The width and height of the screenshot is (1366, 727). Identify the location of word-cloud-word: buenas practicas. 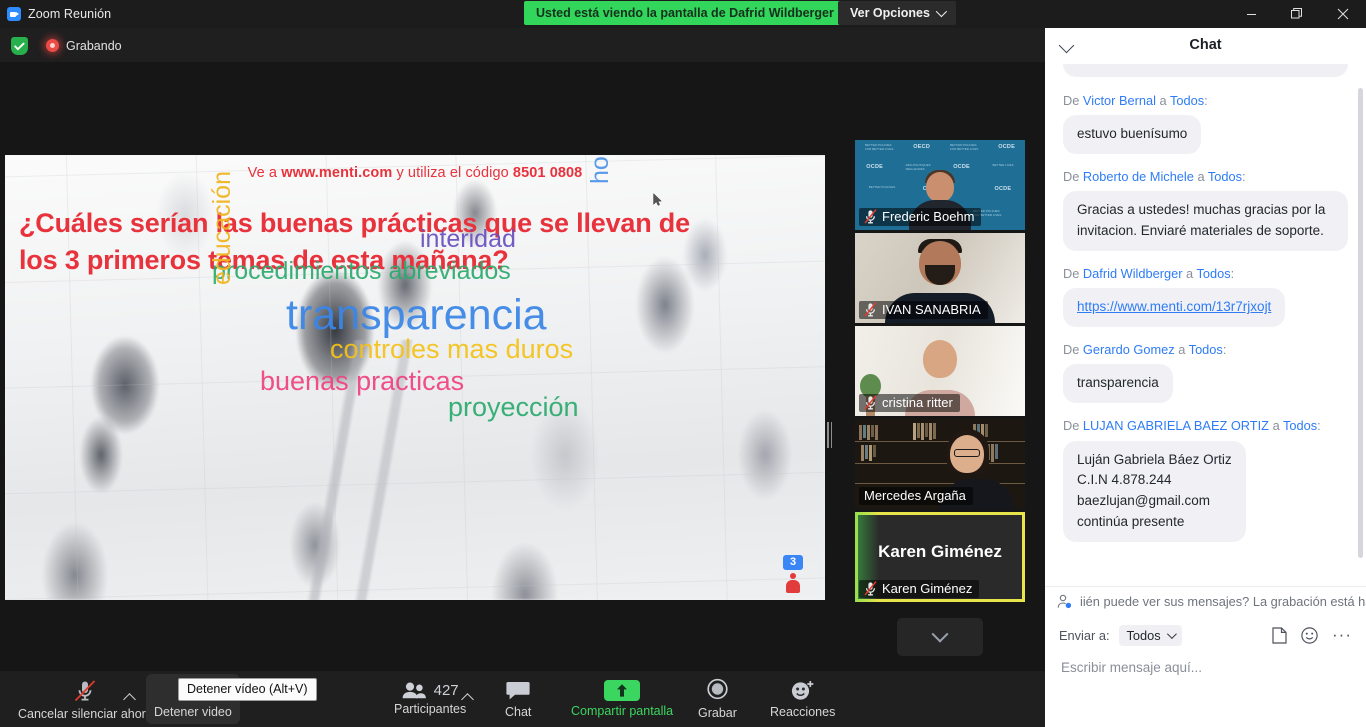
(362, 381).